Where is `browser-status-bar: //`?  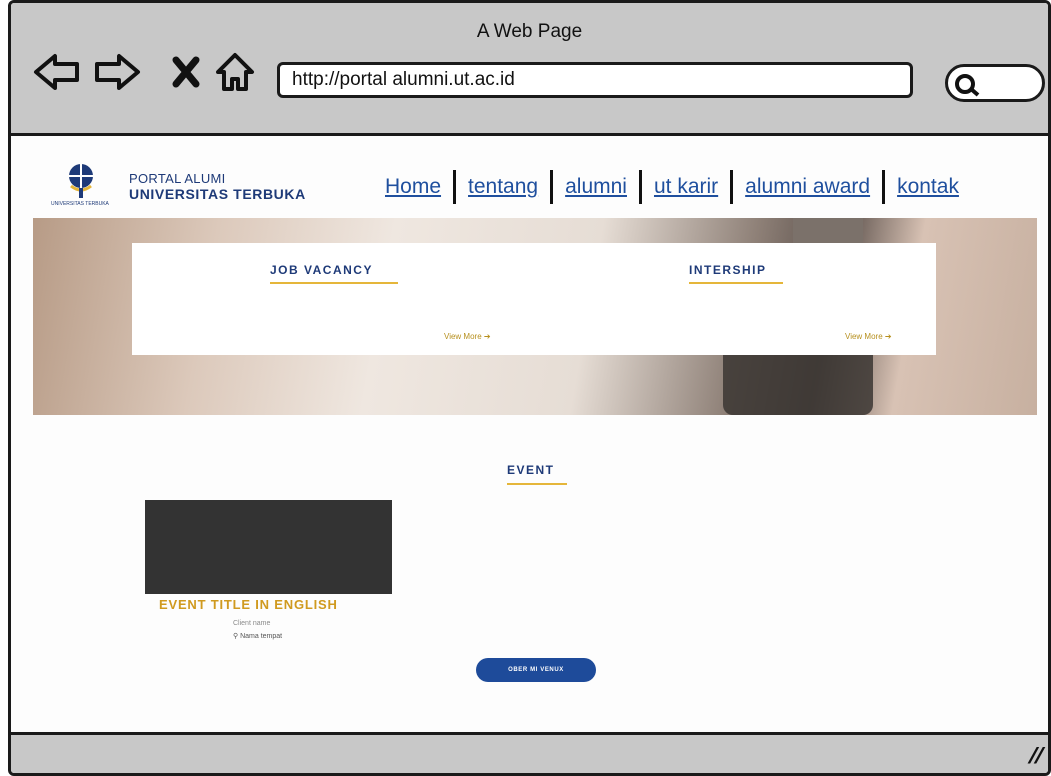
browser-status-bar: // is located at coordinates (529, 752).